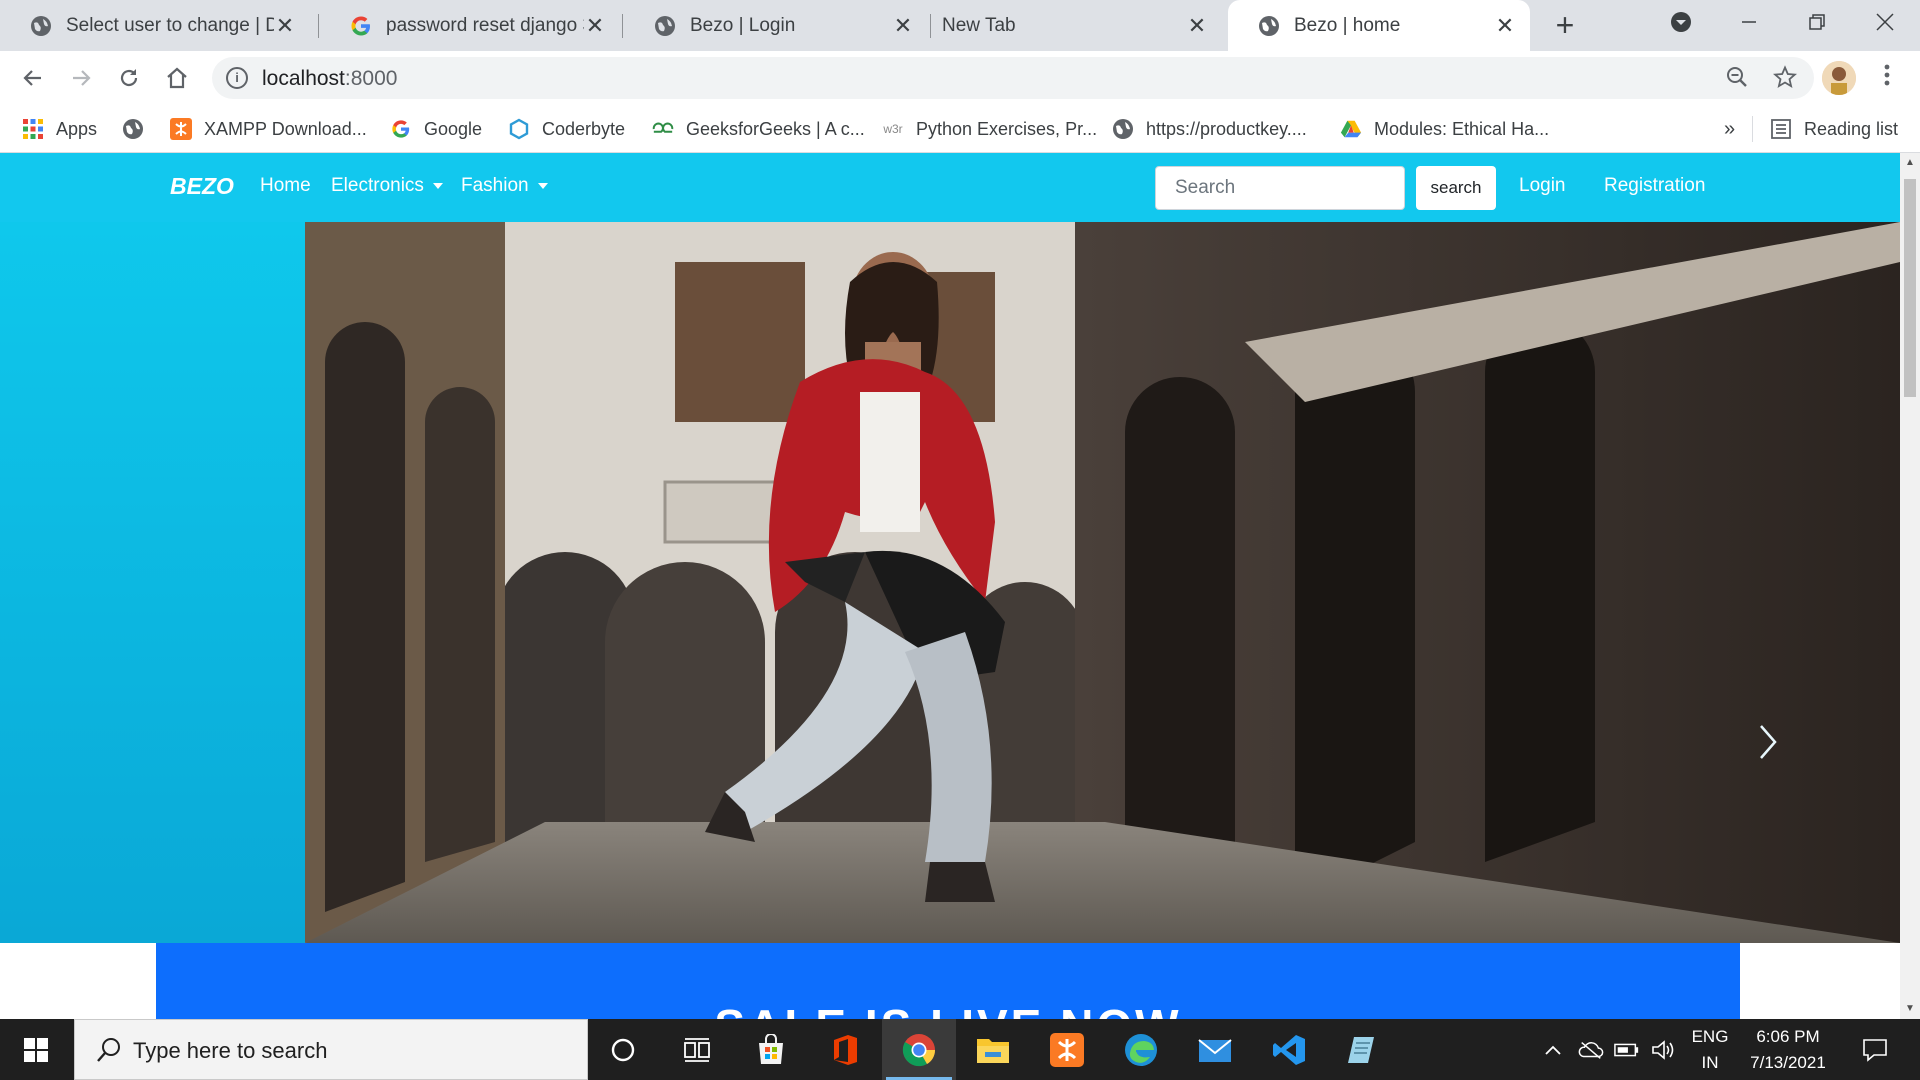  Describe the element at coordinates (1553, 1050) in the screenshot. I see `show-hidden-icons-button` at that location.